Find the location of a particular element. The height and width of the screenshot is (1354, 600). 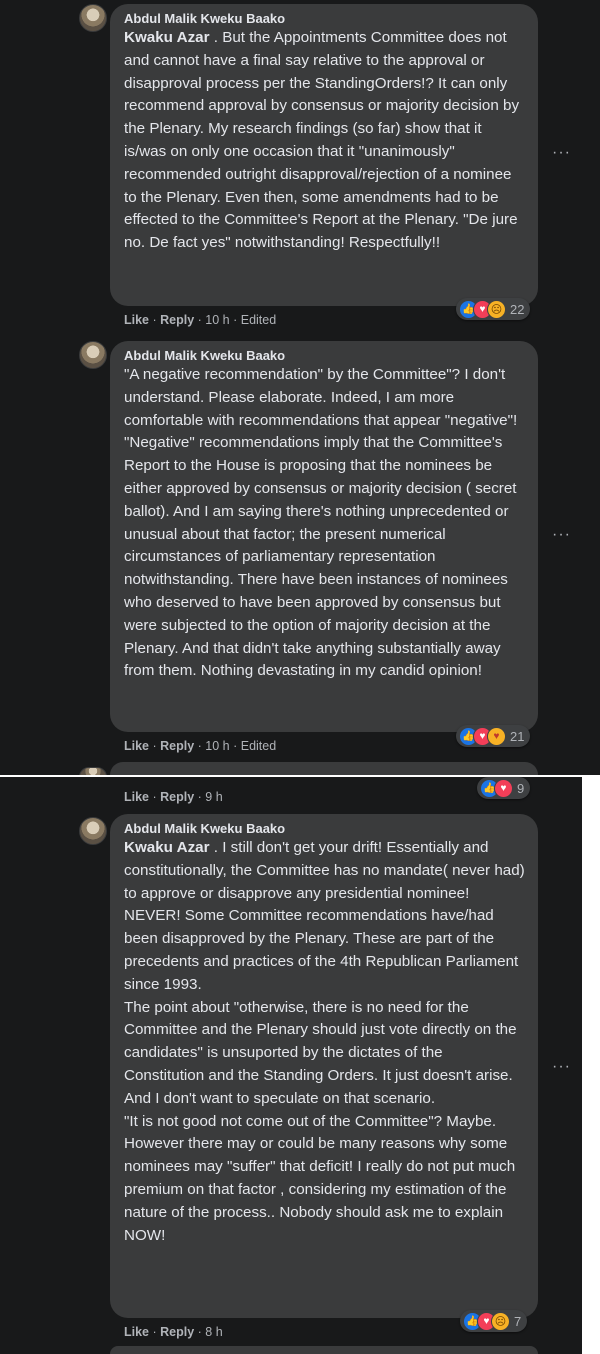

reaction-summary: 👍 ♥ ☹ 22 is located at coordinates (493, 309).